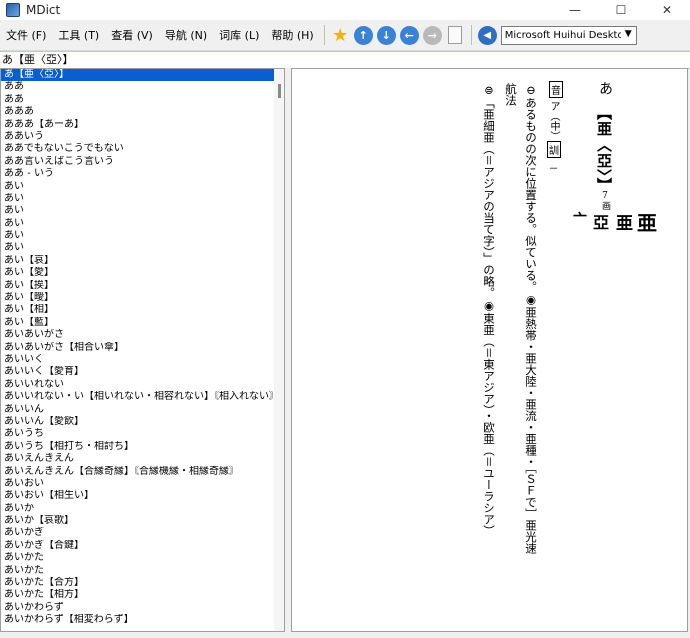 The width and height of the screenshot is (690, 638). I want to click on kun-reading: －, so click(551, 168).